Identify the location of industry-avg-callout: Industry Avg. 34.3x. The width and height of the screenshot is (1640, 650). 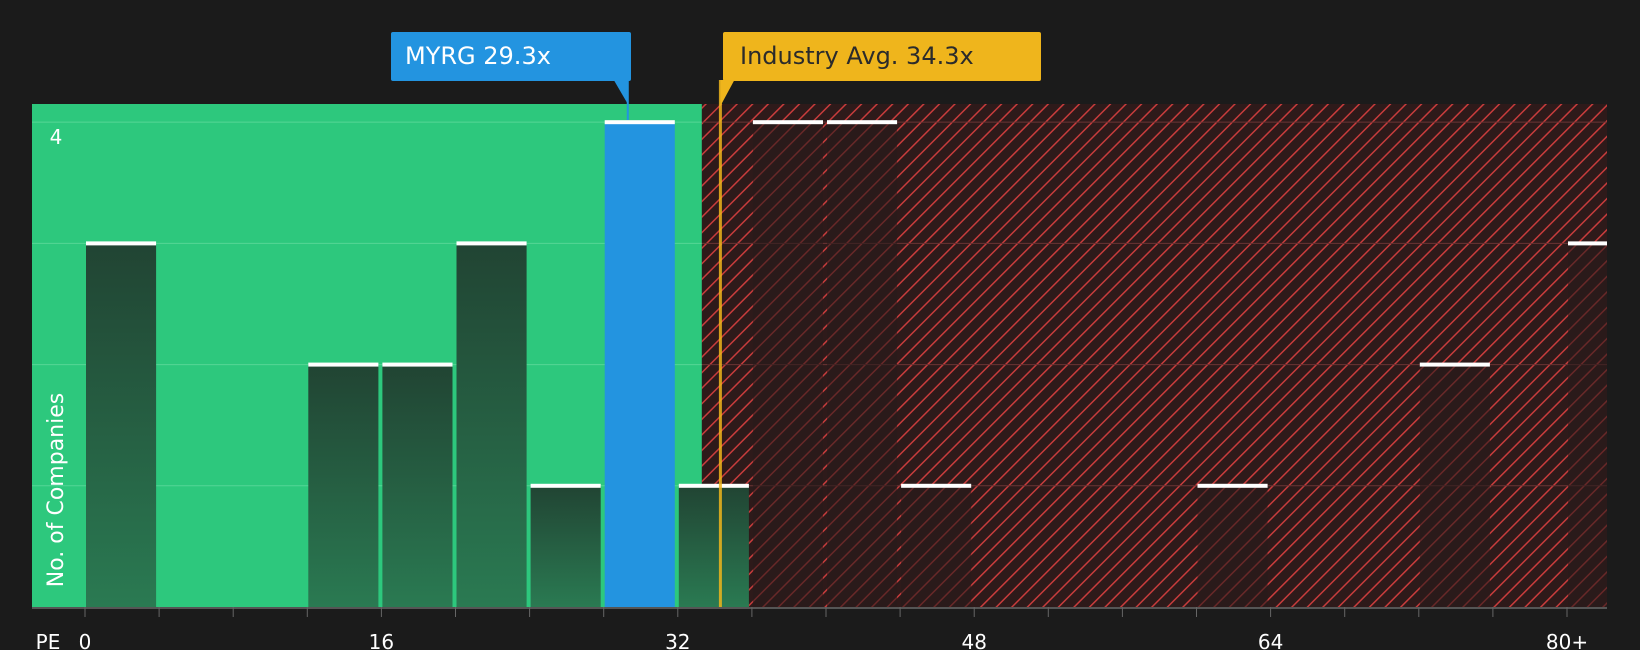
(882, 56).